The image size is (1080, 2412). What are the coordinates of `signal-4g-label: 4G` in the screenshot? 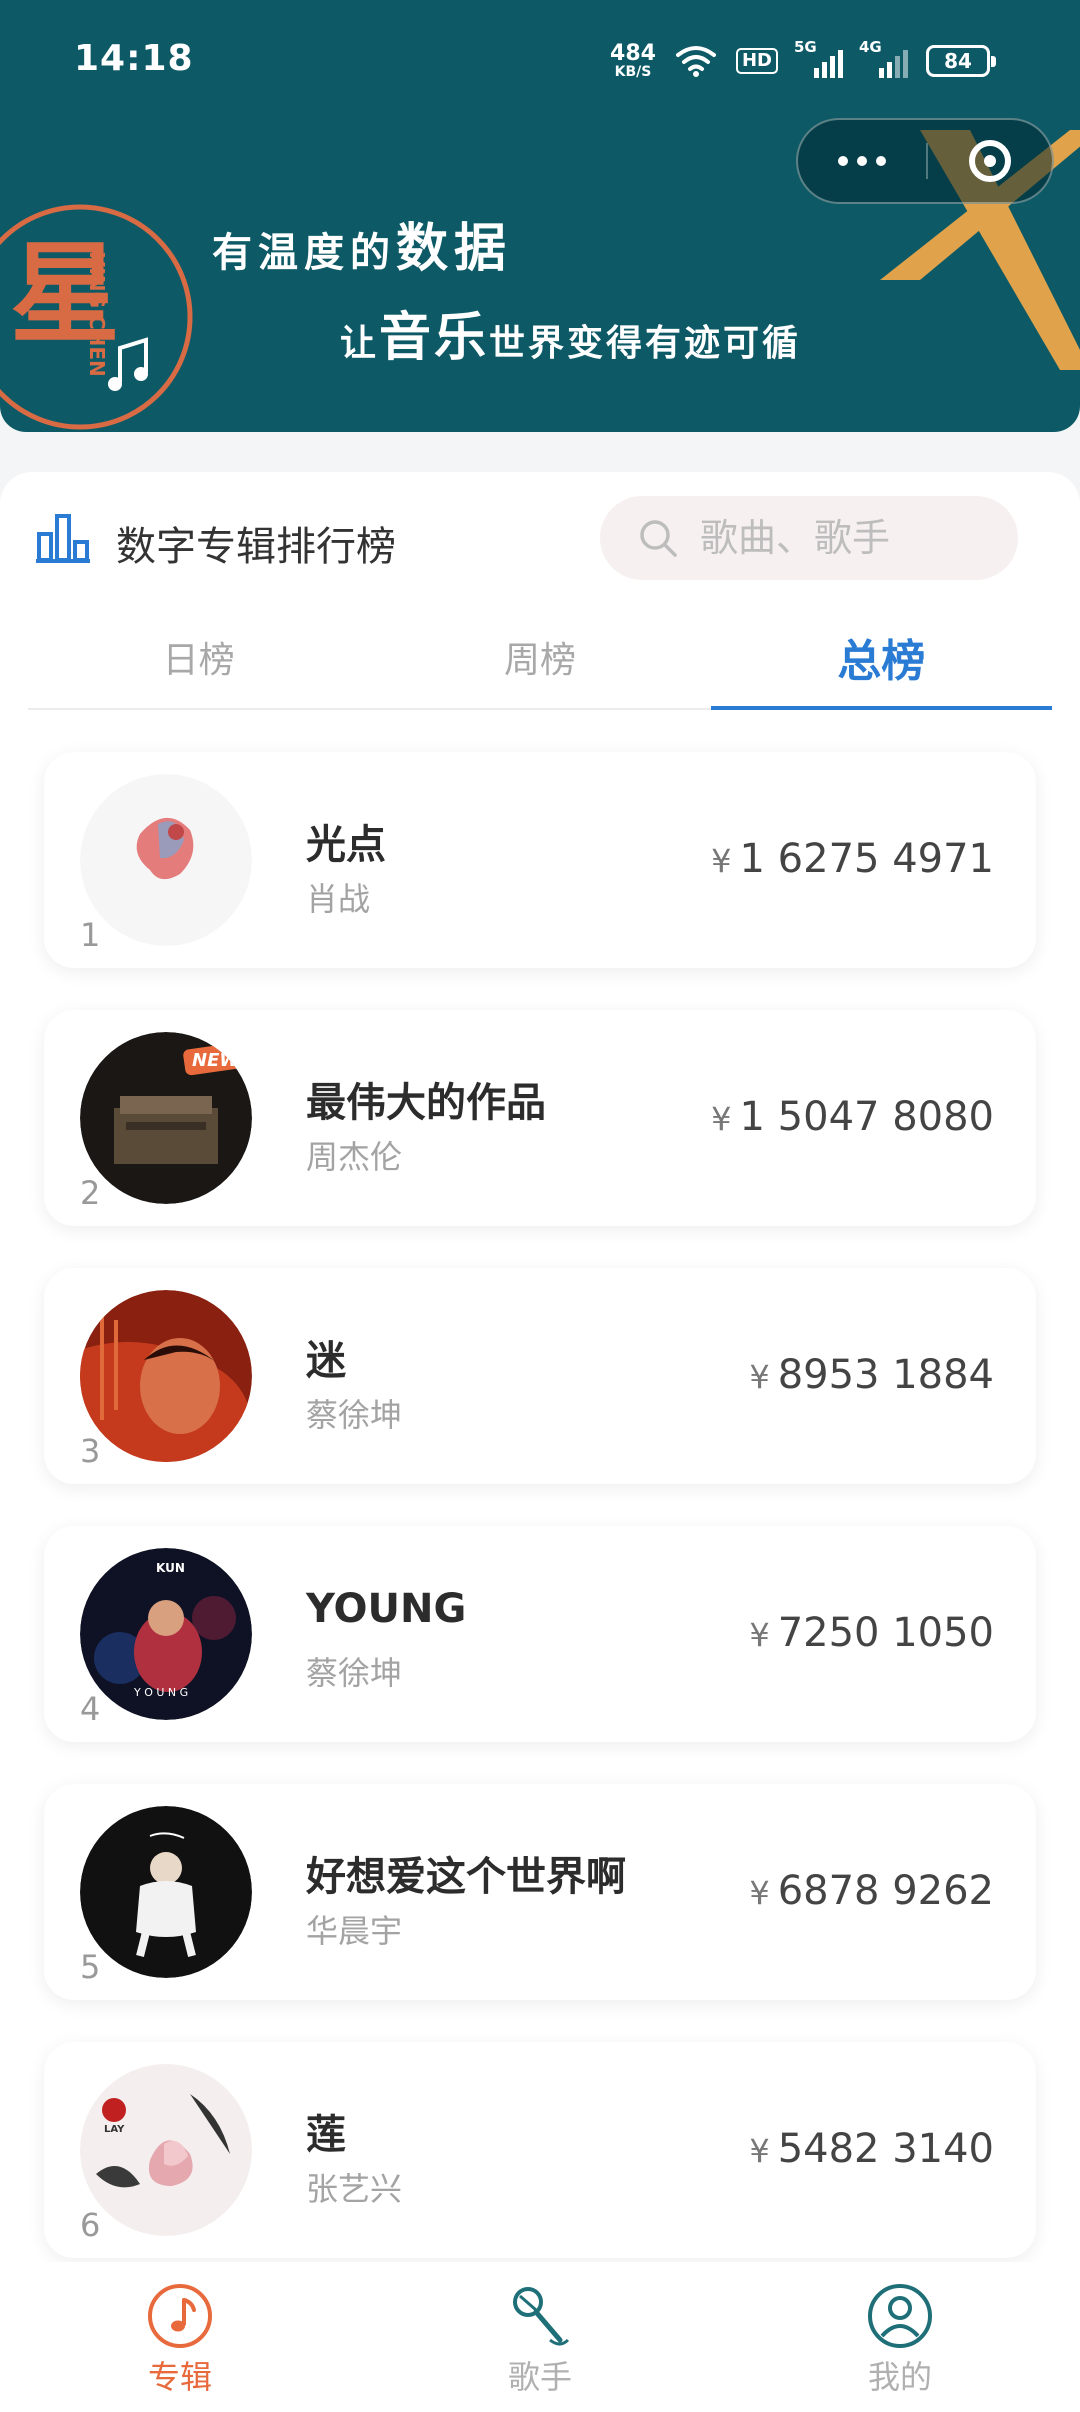 It's located at (870, 47).